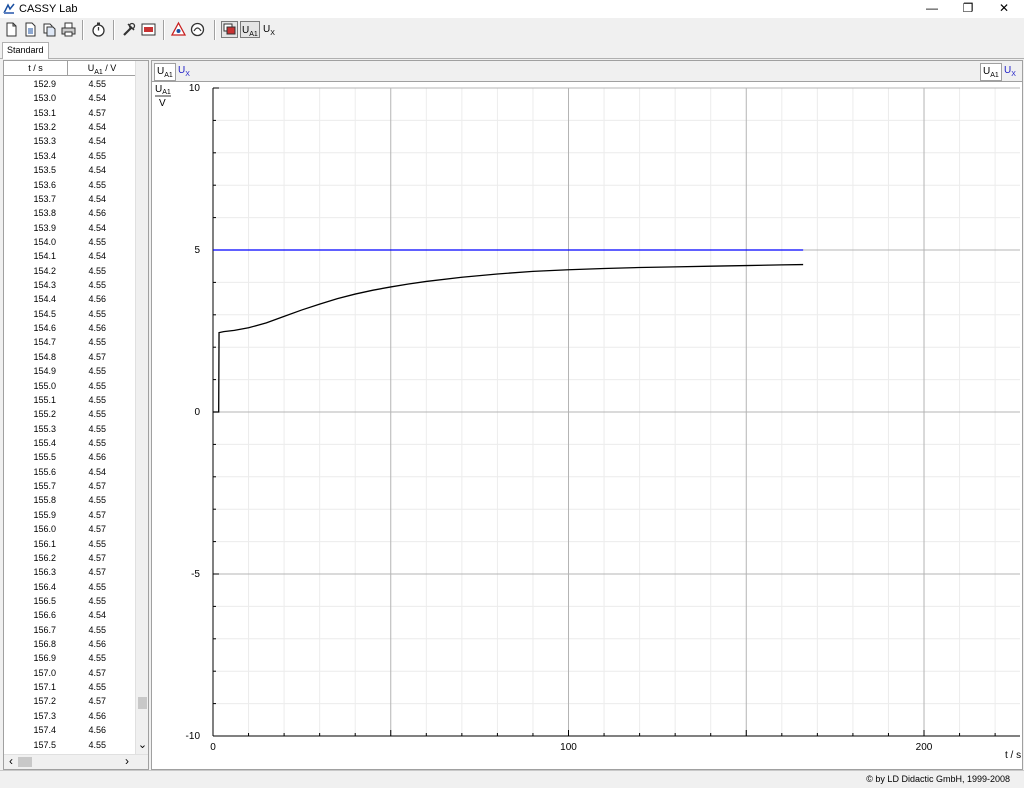  I want to click on alert-icon, so click(178, 29).